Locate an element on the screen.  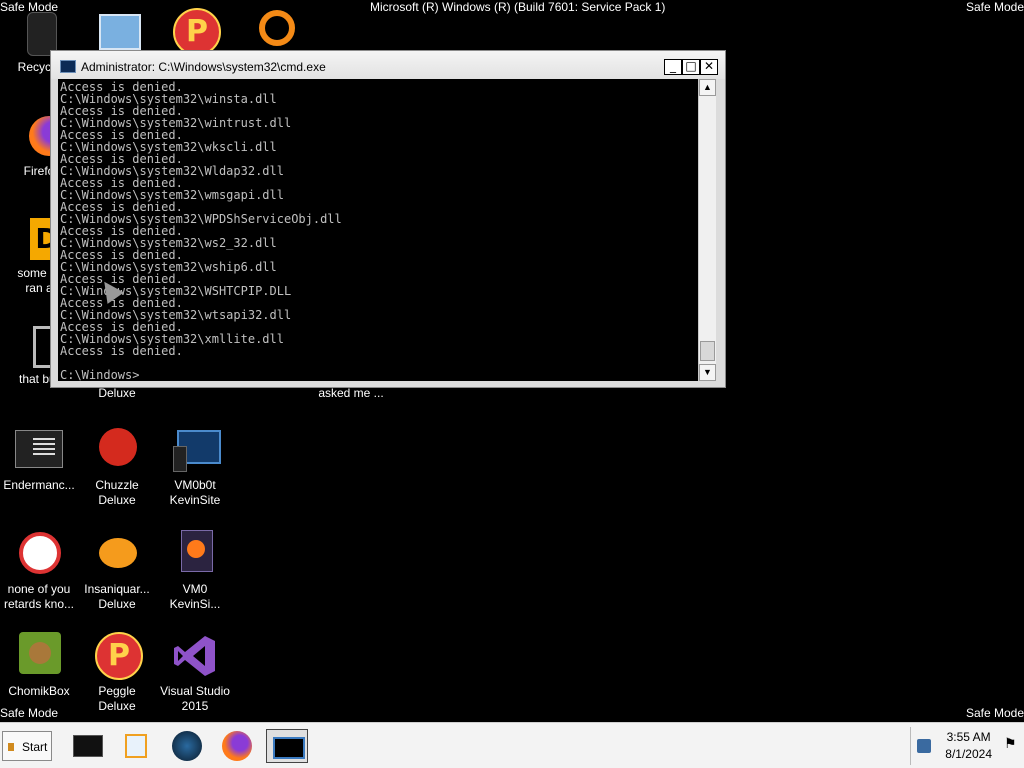
firefox-icon is located at coordinates (237, 746).